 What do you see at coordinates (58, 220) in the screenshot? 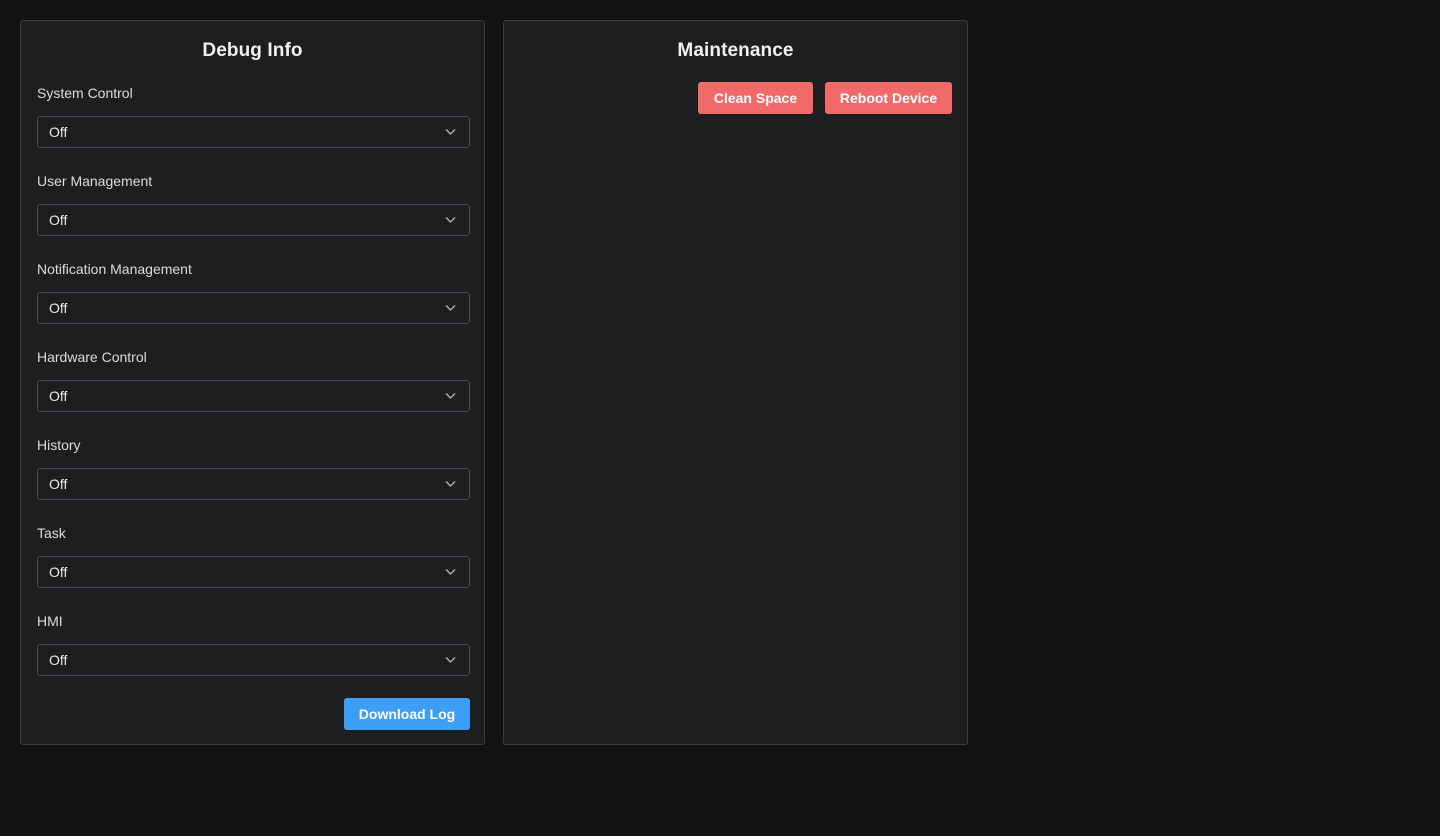
I see `user-management-value: Off` at bounding box center [58, 220].